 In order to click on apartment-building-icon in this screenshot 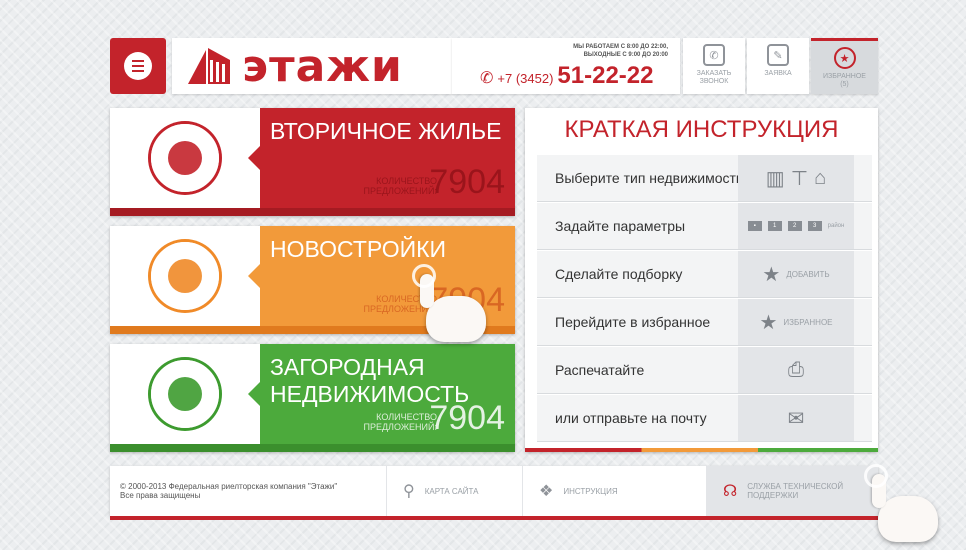, I will do `click(185, 158)`.